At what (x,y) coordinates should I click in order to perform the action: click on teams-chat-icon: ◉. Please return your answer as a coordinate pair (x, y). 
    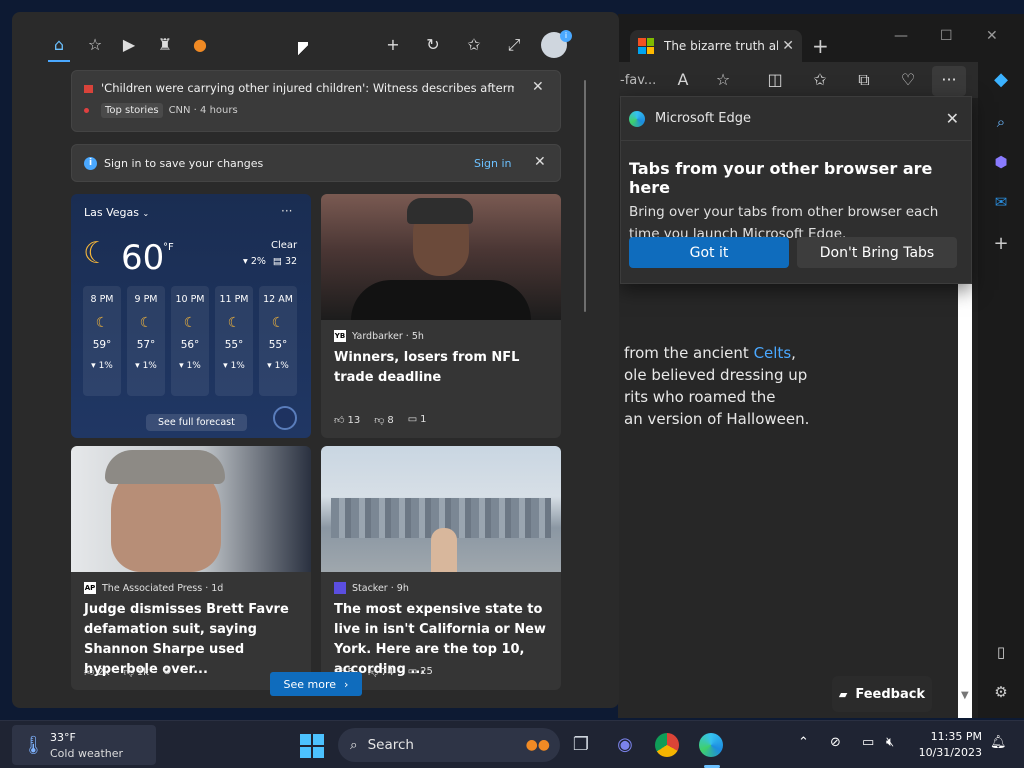
    Looking at the image, I should click on (625, 745).